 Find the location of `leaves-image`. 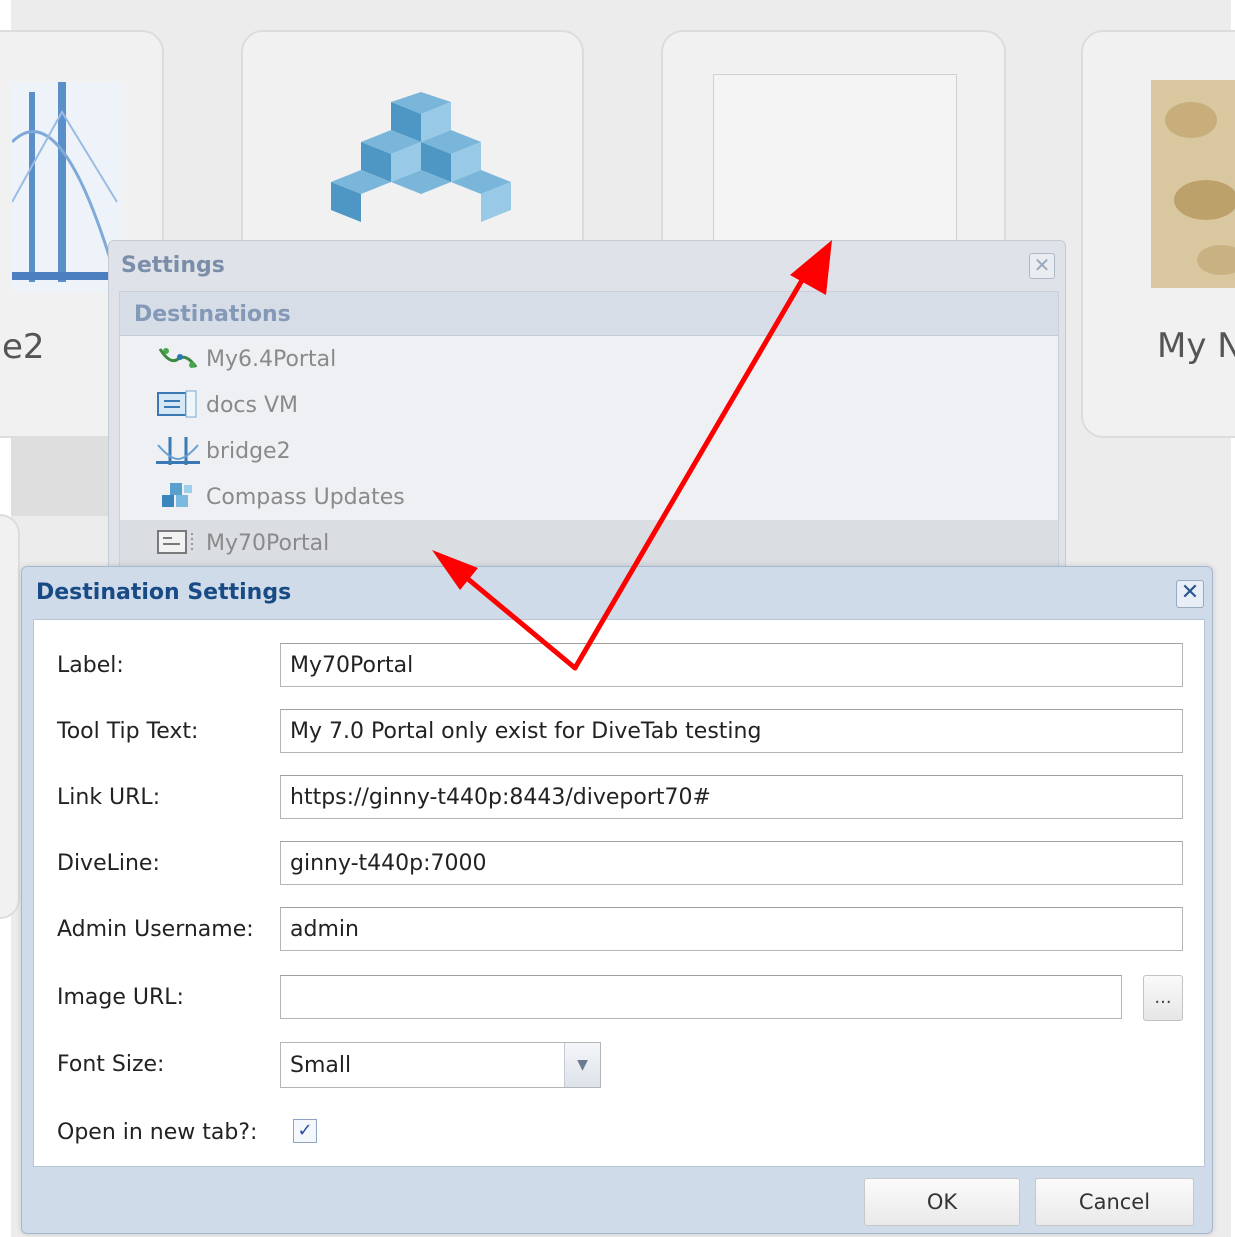

leaves-image is located at coordinates (1193, 184).